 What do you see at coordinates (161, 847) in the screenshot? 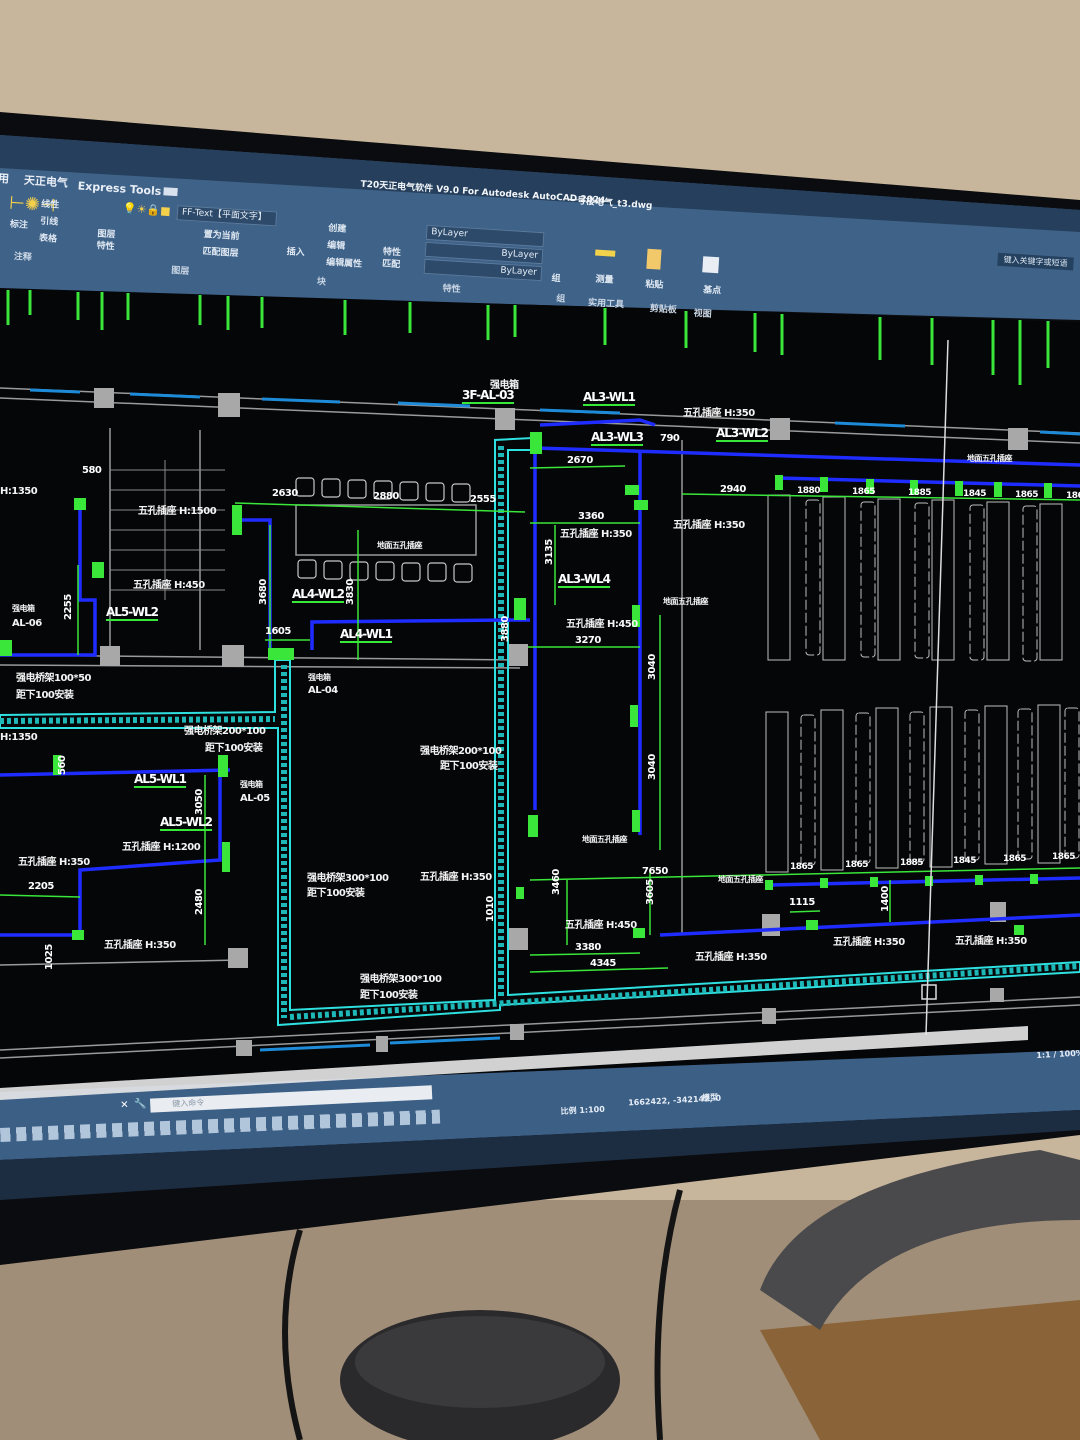
I see `outlet-label: 五孔插座 H:1200` at bounding box center [161, 847].